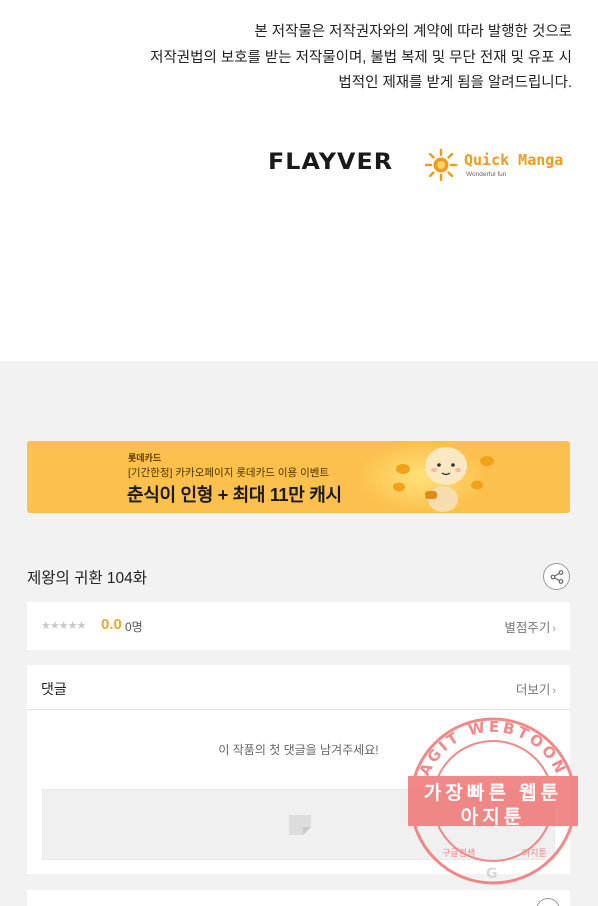 Image resolution: width=598 pixels, height=906 pixels. What do you see at coordinates (533, 690) in the screenshot?
I see `comments-more-label: 더보기` at bounding box center [533, 690].